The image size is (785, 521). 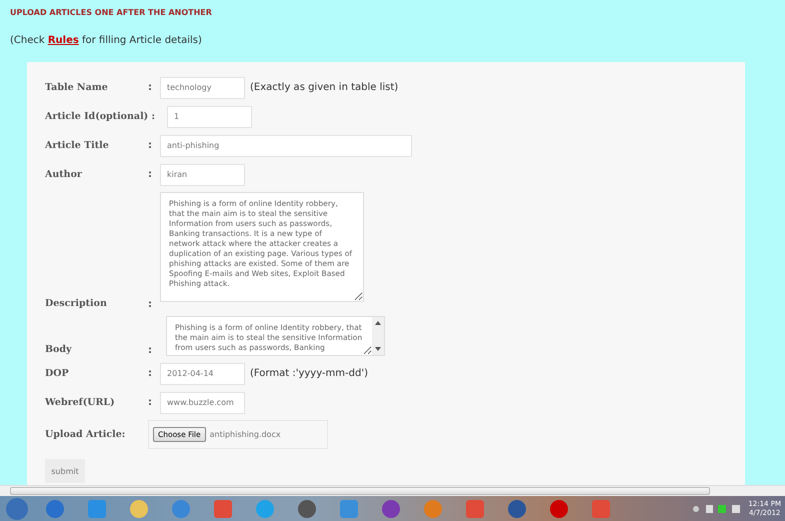 What do you see at coordinates (63, 40) in the screenshot?
I see `rules-link: Rules` at bounding box center [63, 40].